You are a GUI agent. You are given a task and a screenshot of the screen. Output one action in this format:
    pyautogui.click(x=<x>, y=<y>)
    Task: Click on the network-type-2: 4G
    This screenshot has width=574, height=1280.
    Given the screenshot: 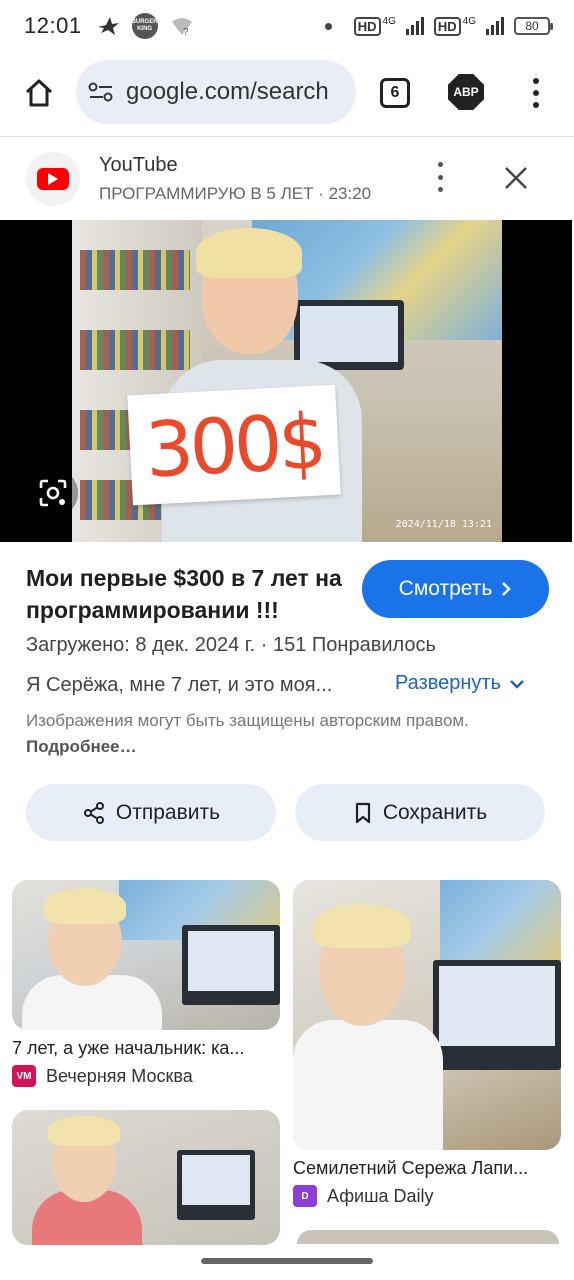 What is the action you would take?
    pyautogui.click(x=469, y=21)
    